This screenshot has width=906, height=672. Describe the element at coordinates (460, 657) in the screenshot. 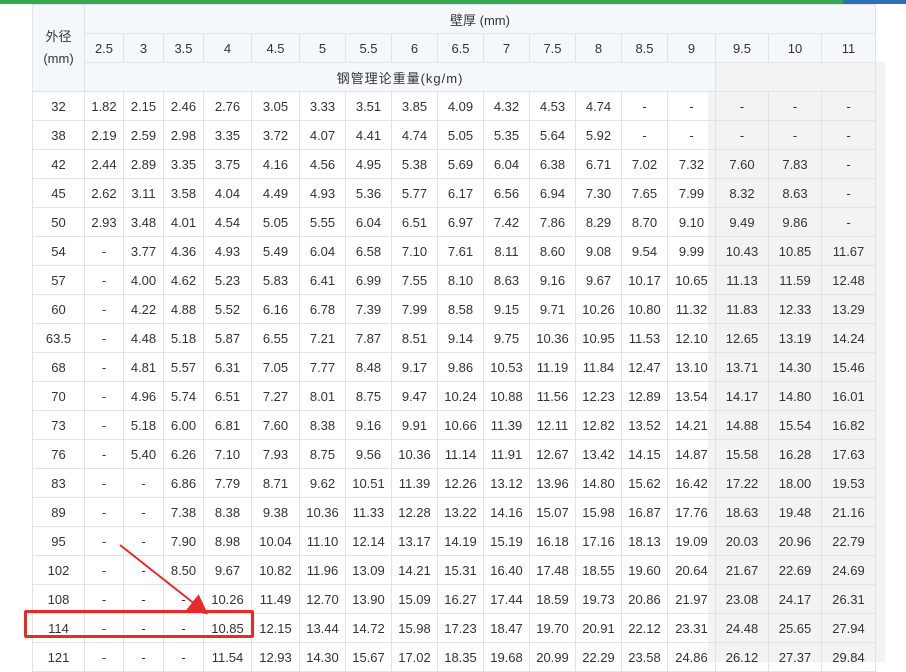

I see `weight-cell: 18.35` at that location.